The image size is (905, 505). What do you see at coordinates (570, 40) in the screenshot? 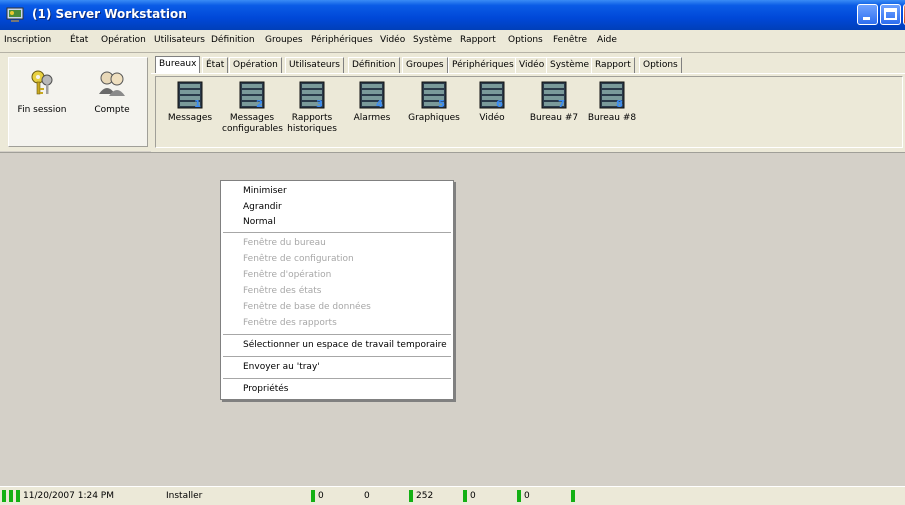
I see `menu-fenetre: Fenêtre` at bounding box center [570, 40].